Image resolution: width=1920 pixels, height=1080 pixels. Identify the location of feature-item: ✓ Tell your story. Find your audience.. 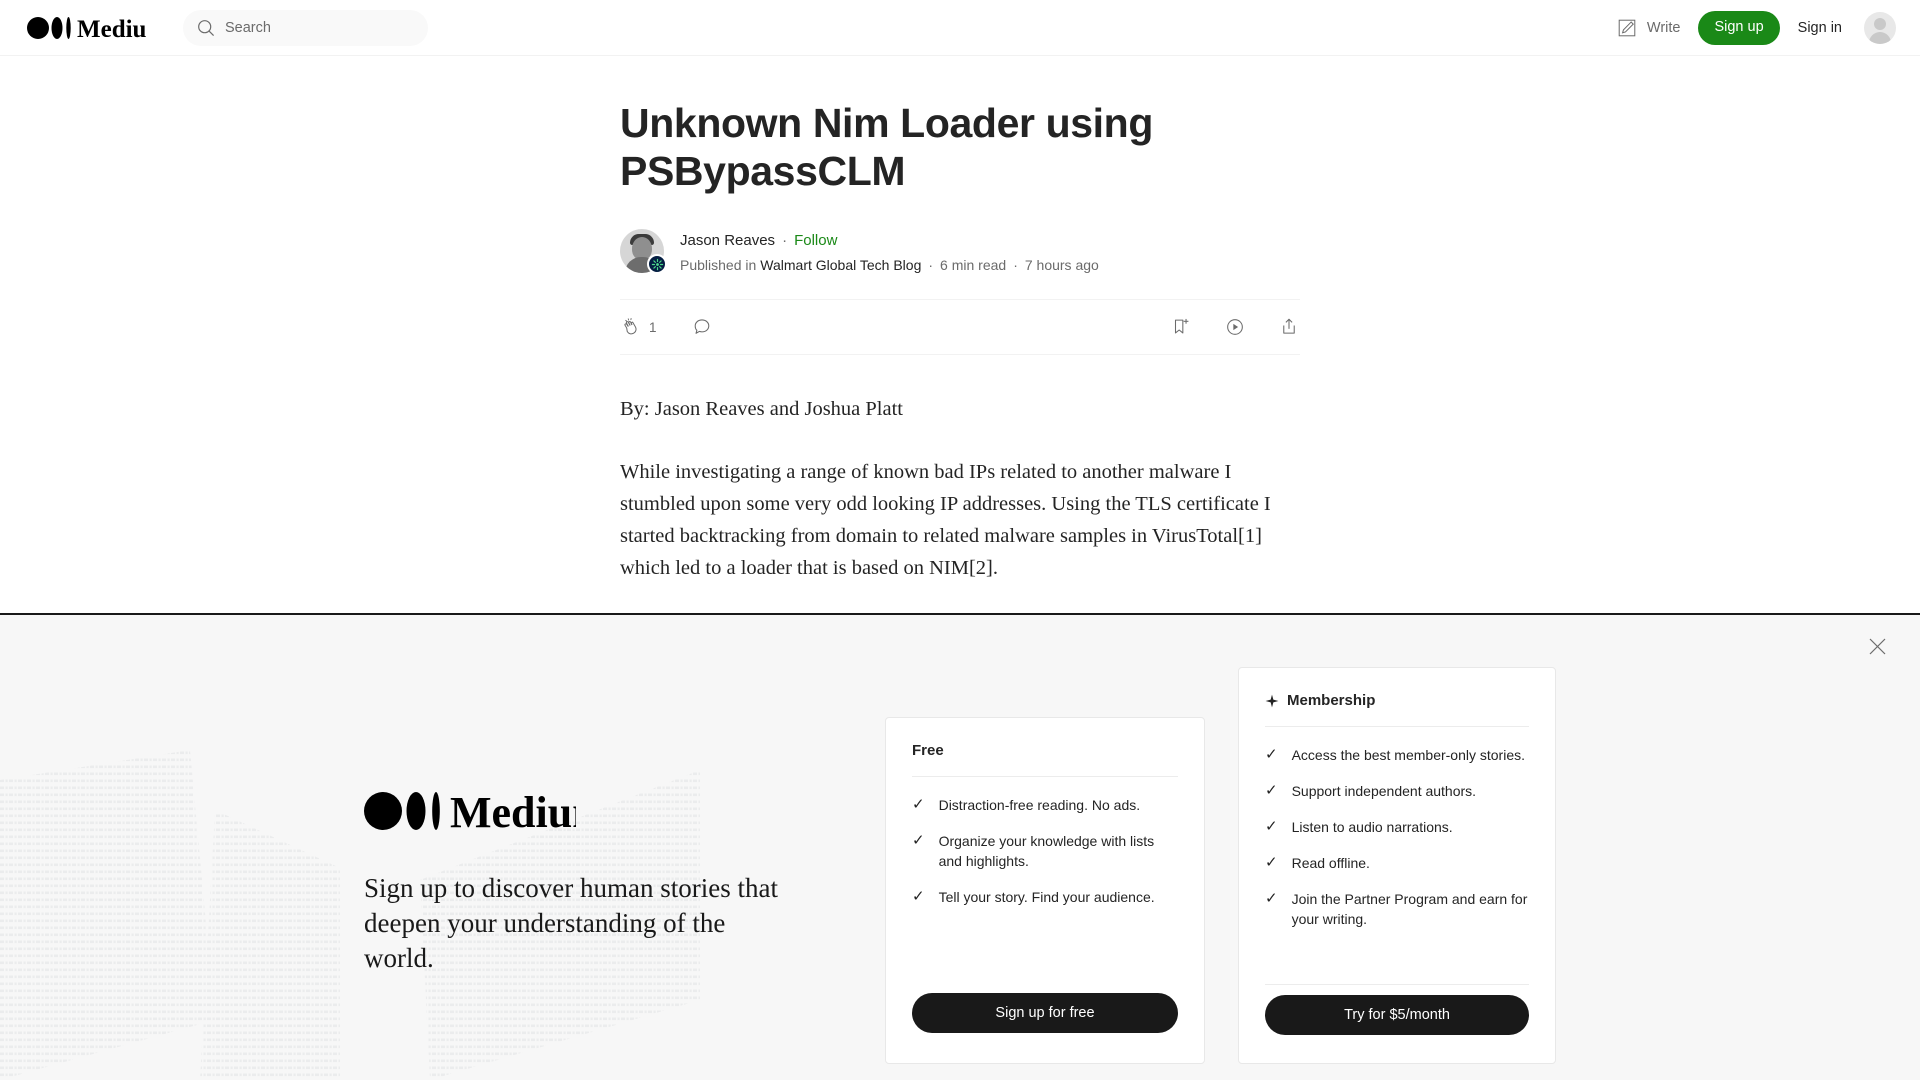
(1045, 897).